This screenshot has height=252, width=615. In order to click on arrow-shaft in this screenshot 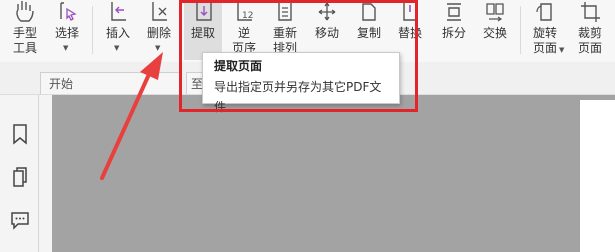, I will do `click(126, 125)`.